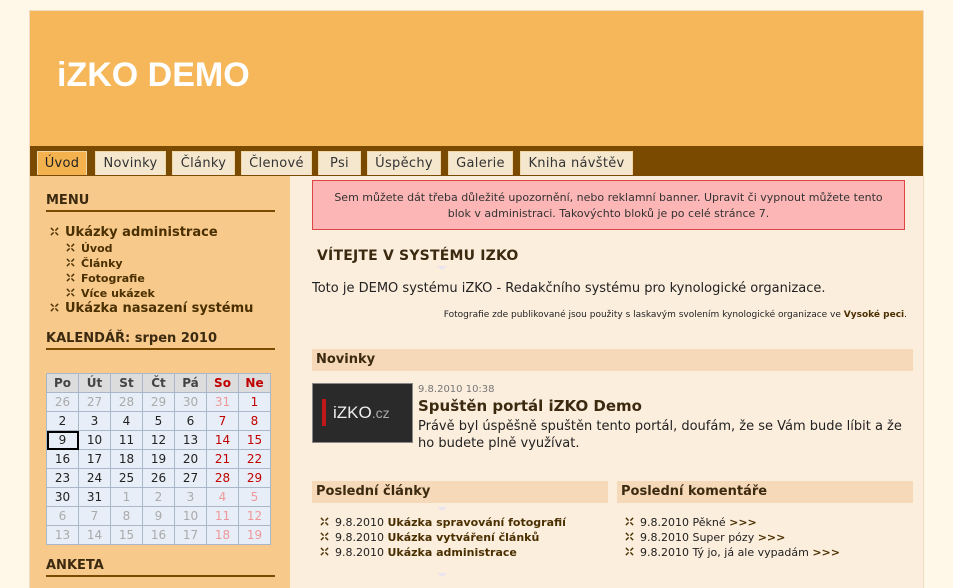 This screenshot has height=588, width=953. What do you see at coordinates (105, 278) in the screenshot?
I see `submenu-item-fotografie: Fotografie` at bounding box center [105, 278].